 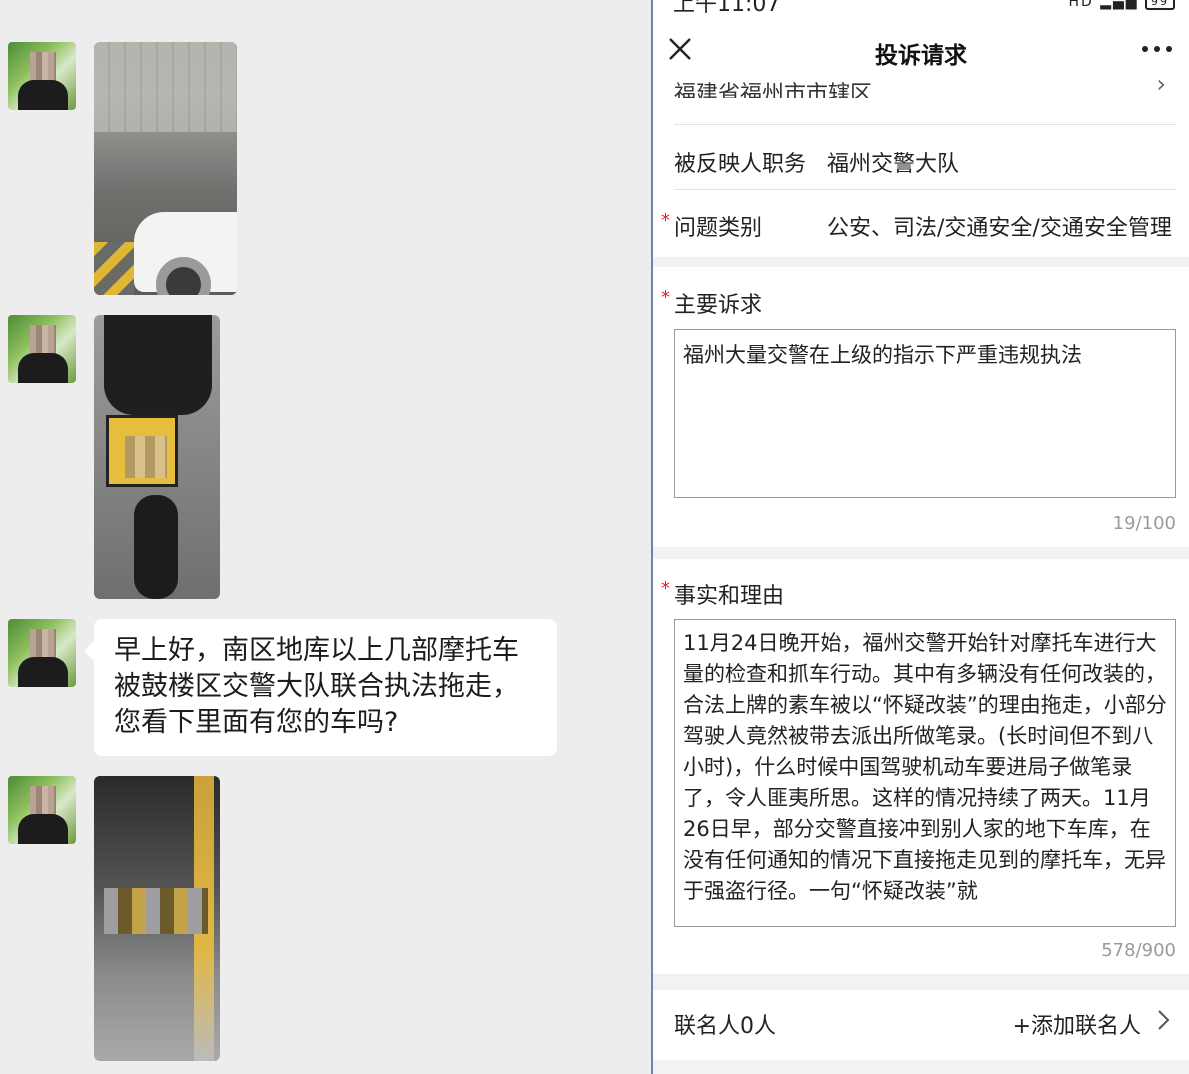 What do you see at coordinates (1161, 87) in the screenshot?
I see `chevron-right-icon: ›` at bounding box center [1161, 87].